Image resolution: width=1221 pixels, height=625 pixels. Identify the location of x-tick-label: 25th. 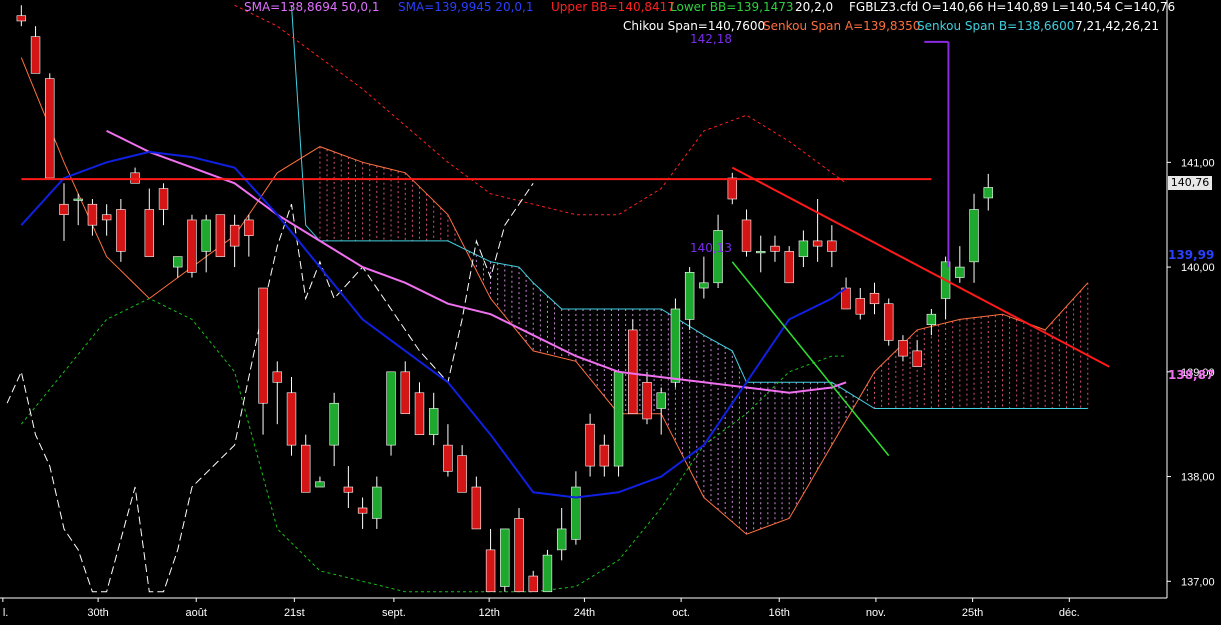
(972, 613).